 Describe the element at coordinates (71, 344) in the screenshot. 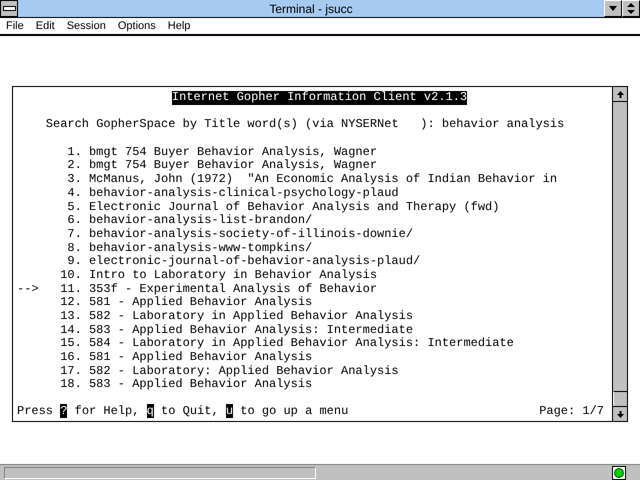

I see `item-number: 15.` at that location.